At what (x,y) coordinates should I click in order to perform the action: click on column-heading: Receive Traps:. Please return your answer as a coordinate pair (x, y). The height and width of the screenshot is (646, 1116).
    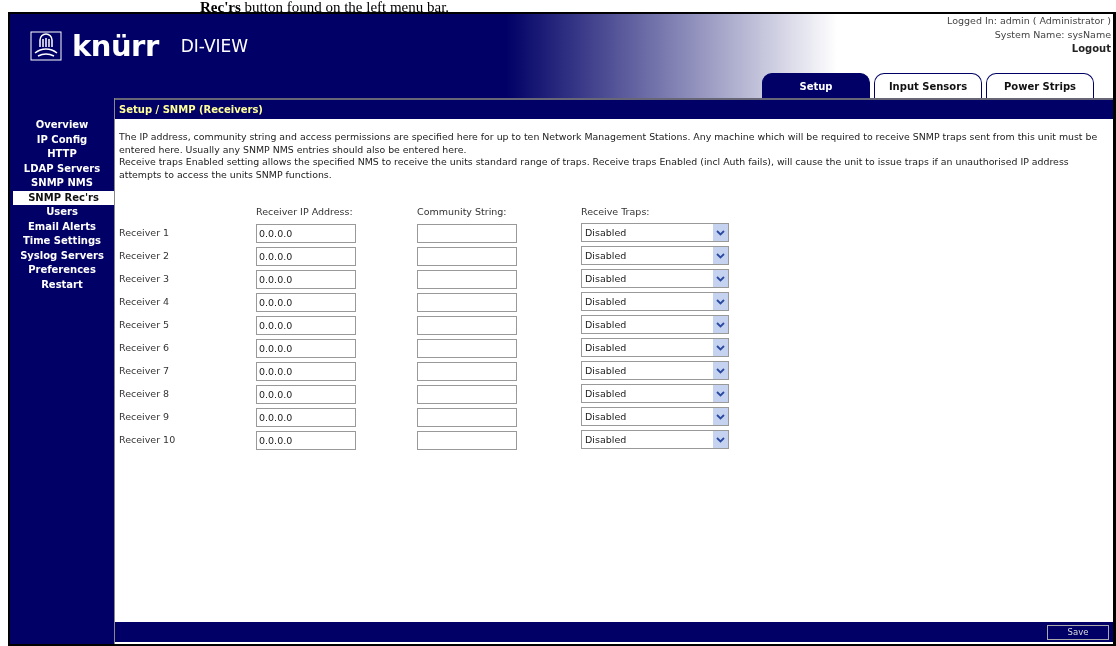
    Looking at the image, I should click on (616, 212).